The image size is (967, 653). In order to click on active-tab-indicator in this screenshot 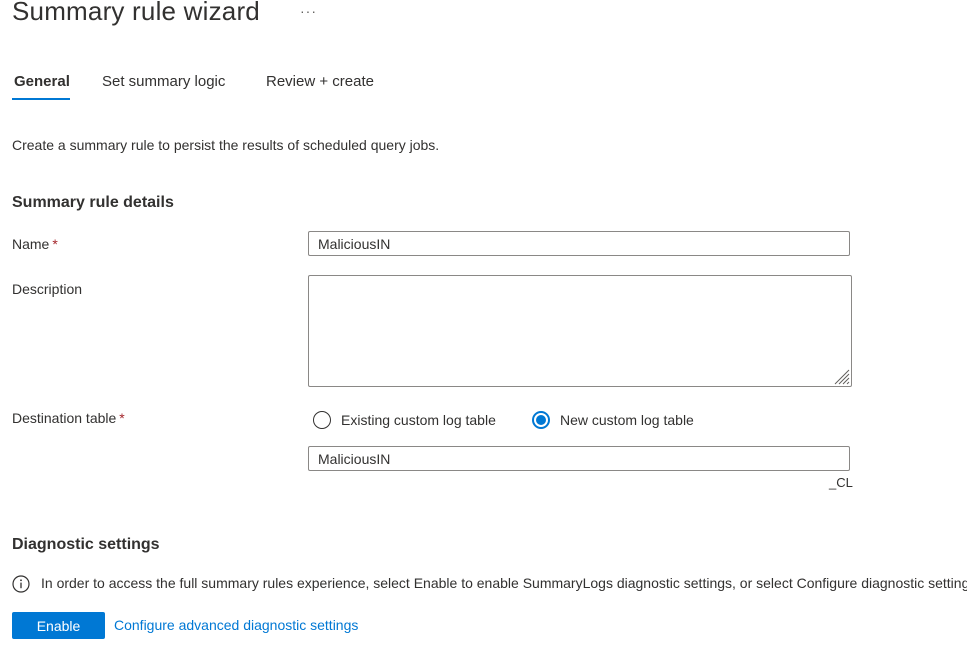, I will do `click(41, 99)`.